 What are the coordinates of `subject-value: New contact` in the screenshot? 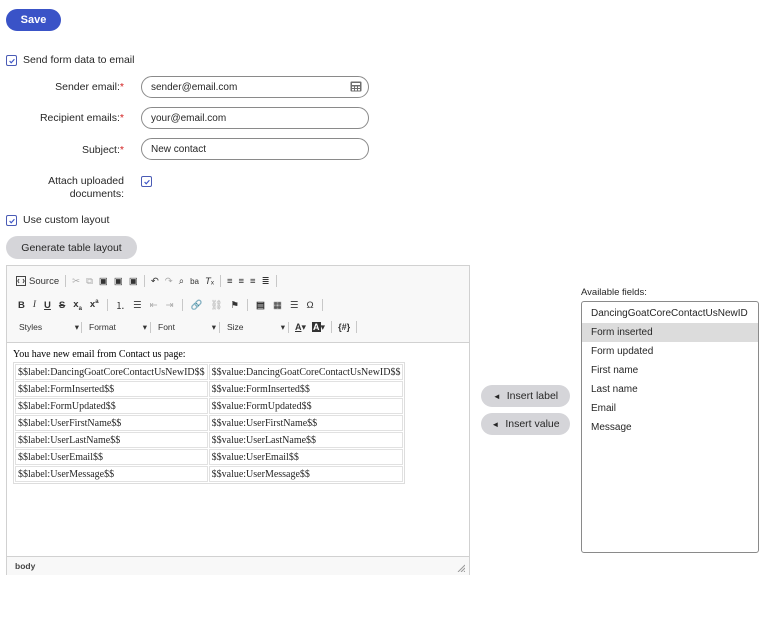 It's located at (179, 149).